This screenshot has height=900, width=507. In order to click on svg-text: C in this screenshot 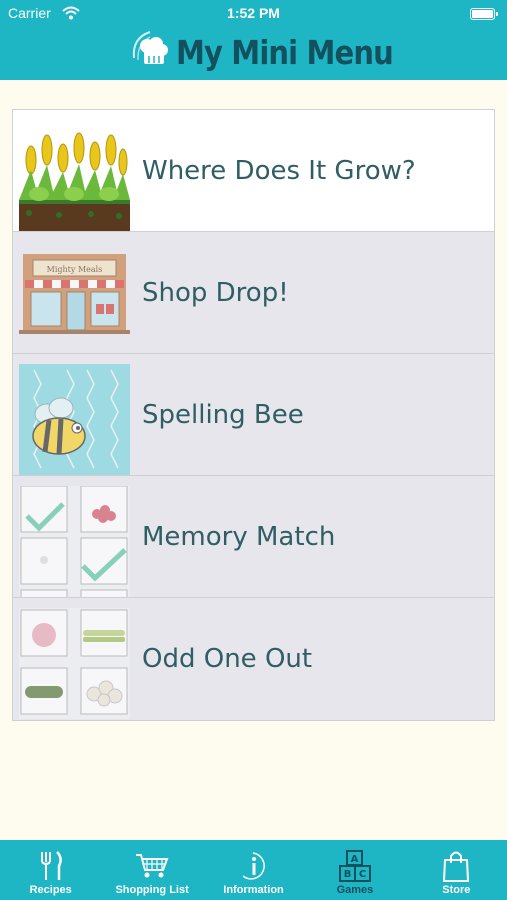, I will do `click(362, 874)`.